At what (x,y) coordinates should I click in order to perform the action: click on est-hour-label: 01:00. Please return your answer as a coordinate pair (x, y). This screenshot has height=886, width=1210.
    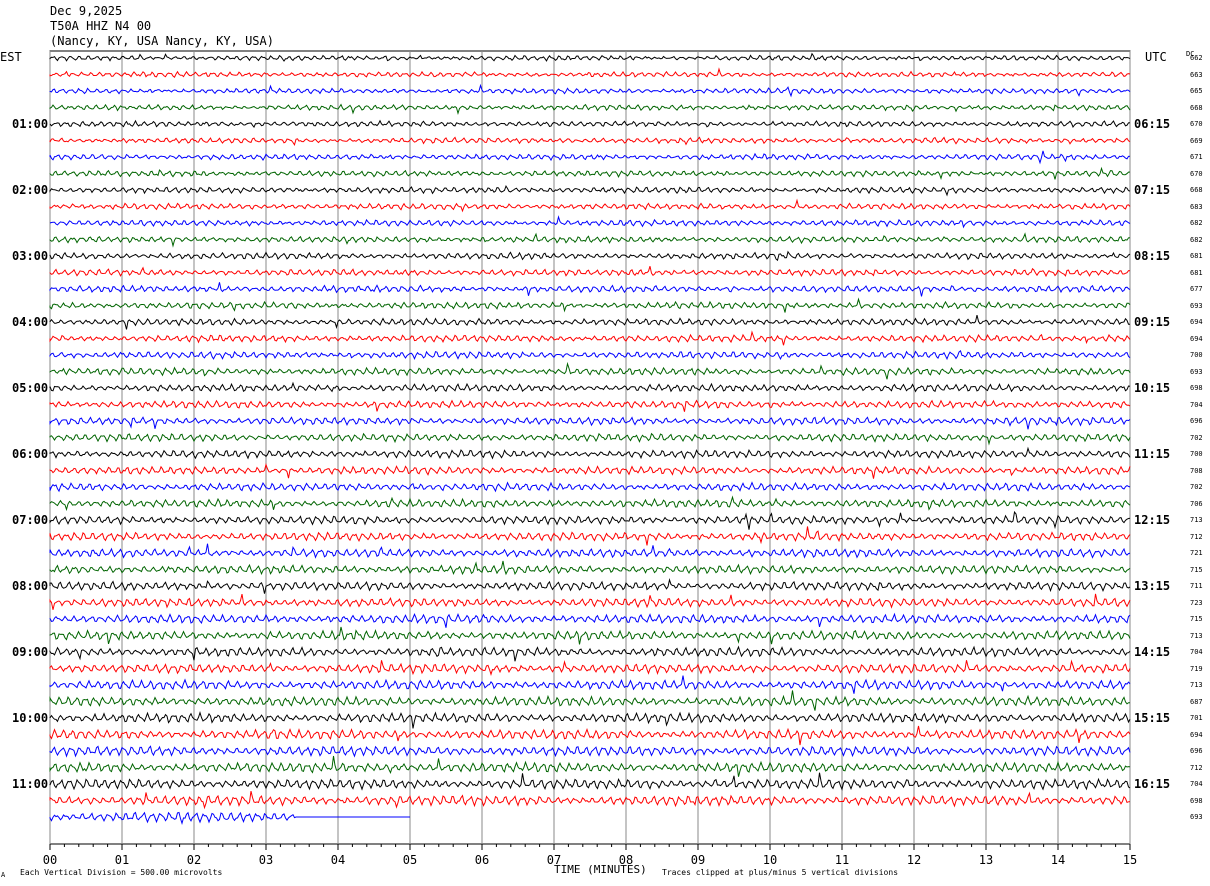
    Looking at the image, I should click on (30, 124).